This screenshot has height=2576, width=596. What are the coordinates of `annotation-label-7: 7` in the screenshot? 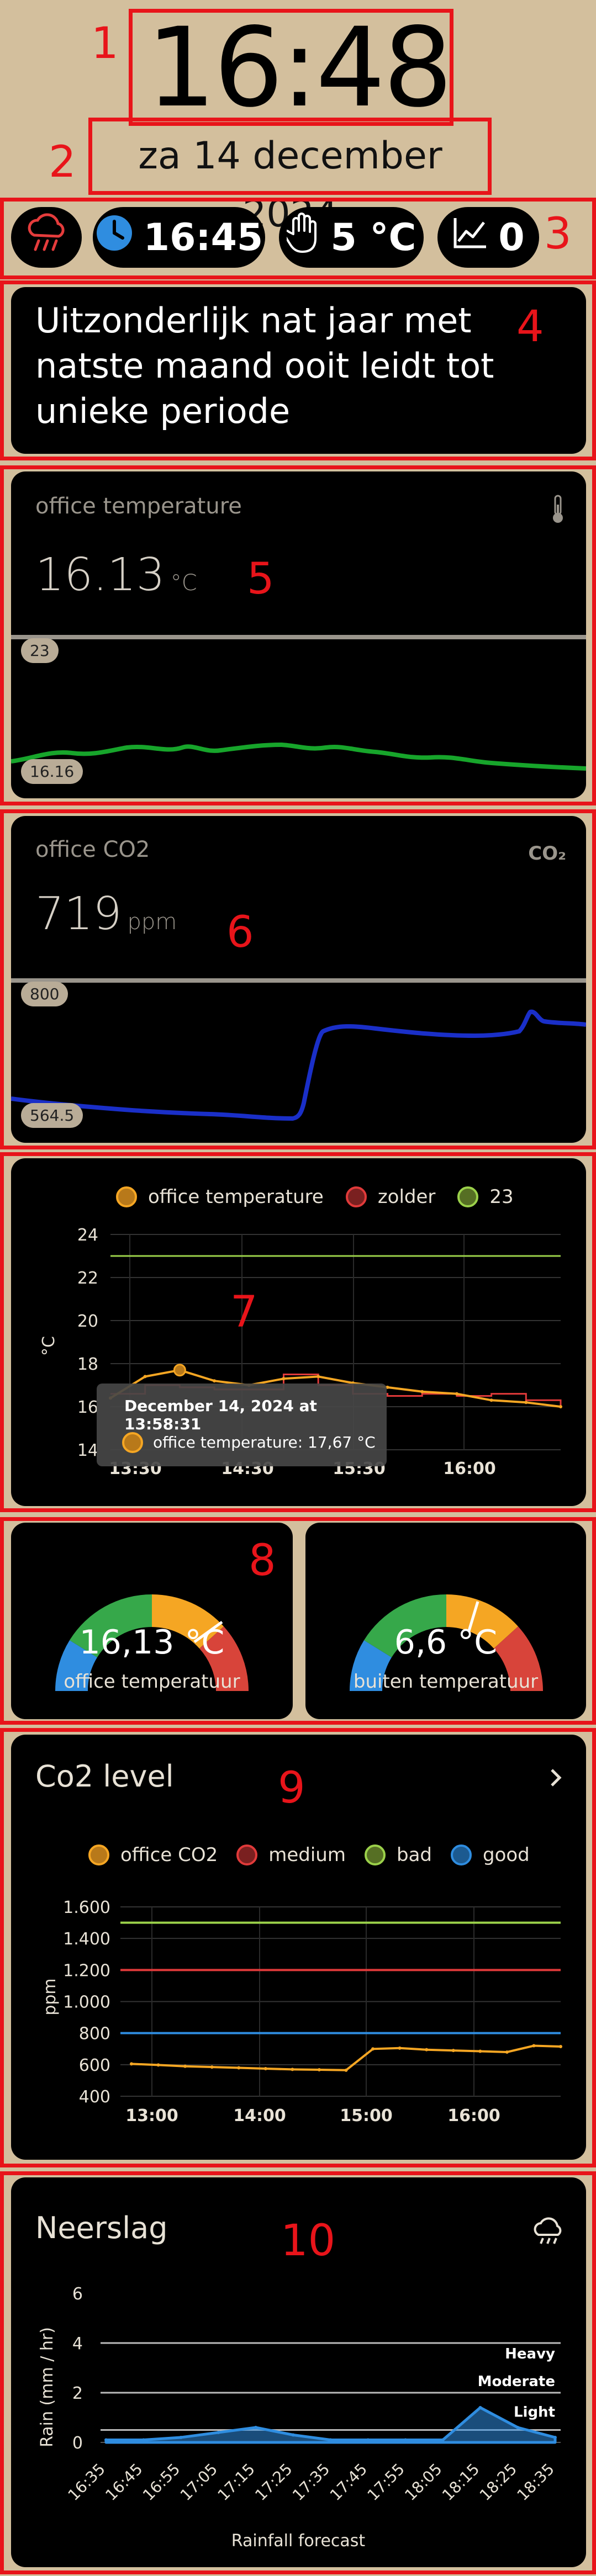 It's located at (244, 1312).